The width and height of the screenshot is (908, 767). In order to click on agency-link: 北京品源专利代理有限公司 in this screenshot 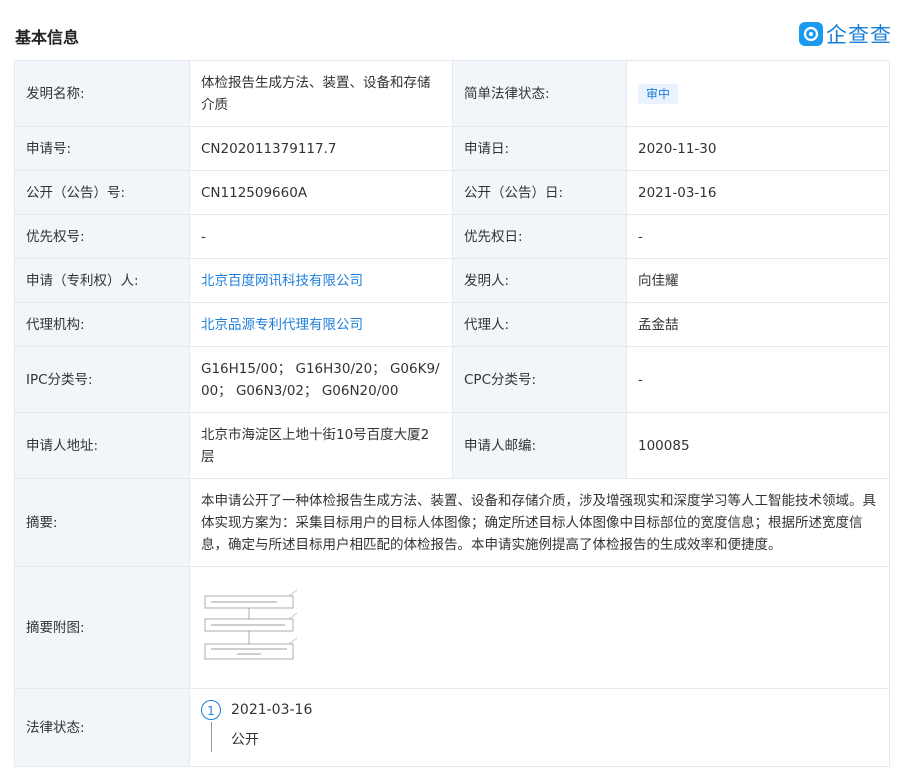, I will do `click(282, 325)`.